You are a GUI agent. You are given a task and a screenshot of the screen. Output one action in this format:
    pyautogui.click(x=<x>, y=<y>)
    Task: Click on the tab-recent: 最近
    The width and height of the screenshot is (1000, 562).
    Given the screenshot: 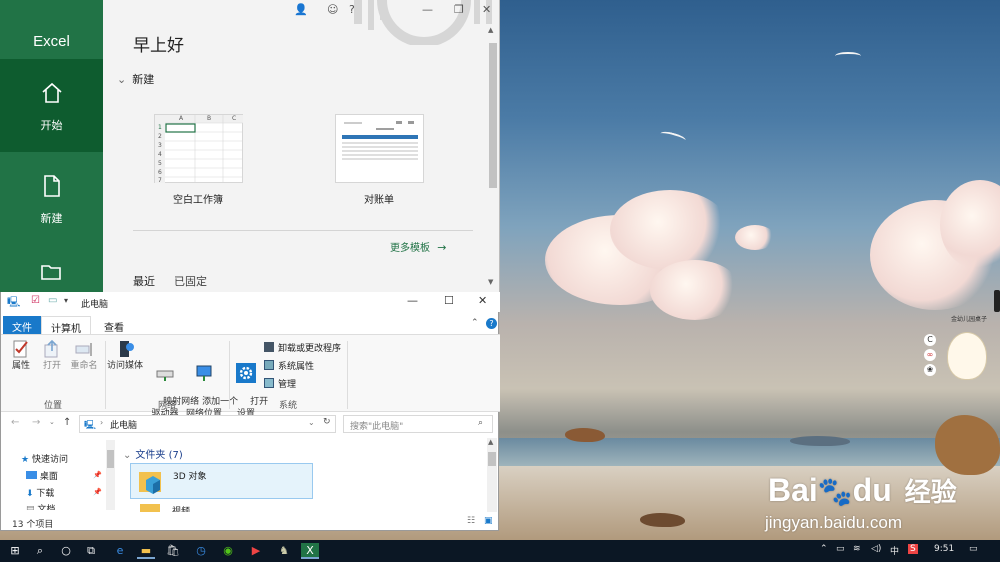 What is the action you would take?
    pyautogui.click(x=144, y=281)
    